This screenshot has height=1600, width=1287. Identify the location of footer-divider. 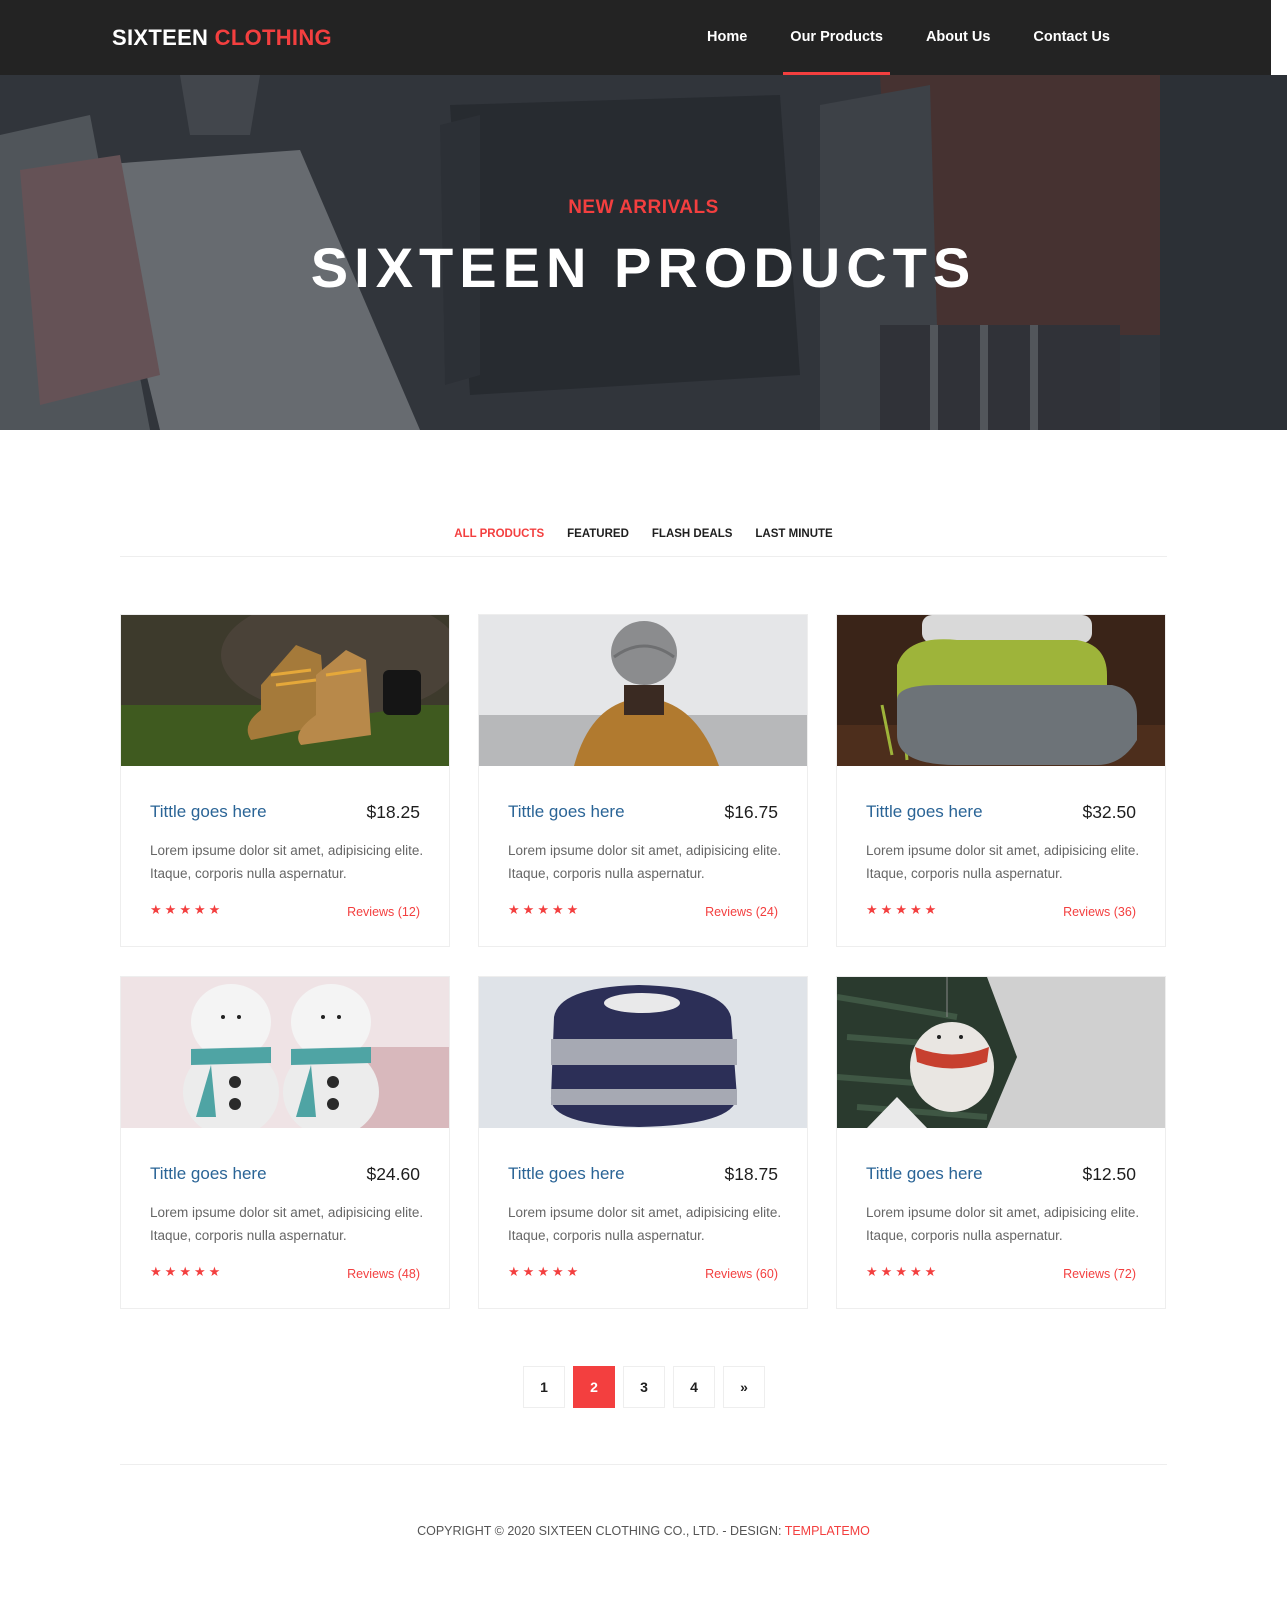
(643, 1464).